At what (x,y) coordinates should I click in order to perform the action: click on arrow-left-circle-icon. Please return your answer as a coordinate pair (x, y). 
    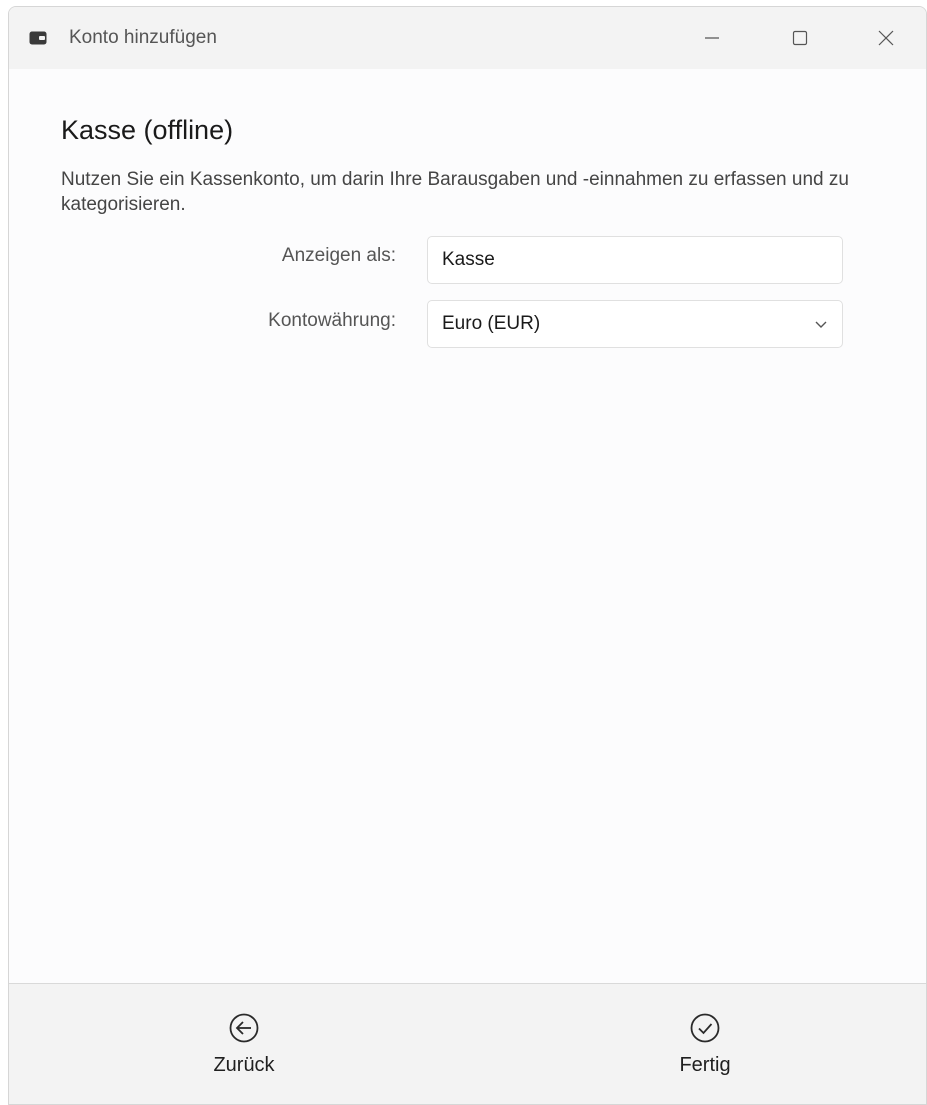
    Looking at the image, I should click on (244, 1028).